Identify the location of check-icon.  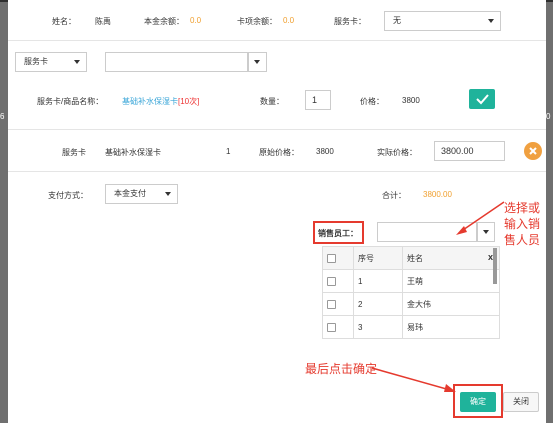
(482, 99).